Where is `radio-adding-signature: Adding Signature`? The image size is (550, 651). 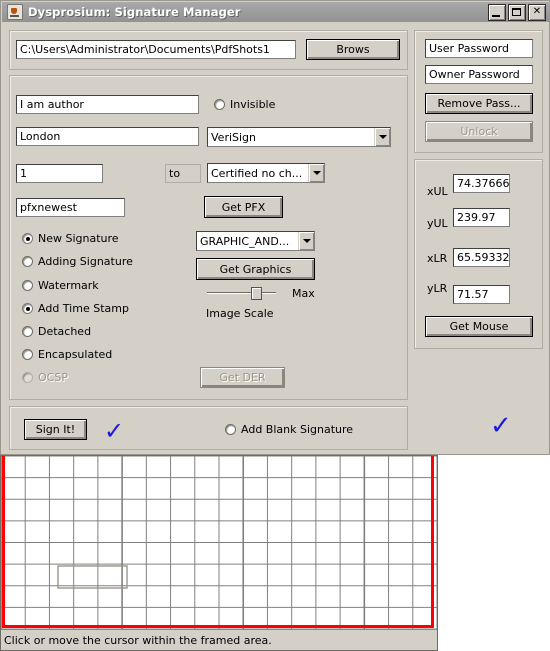
radio-adding-signature: Adding Signature is located at coordinates (77, 261).